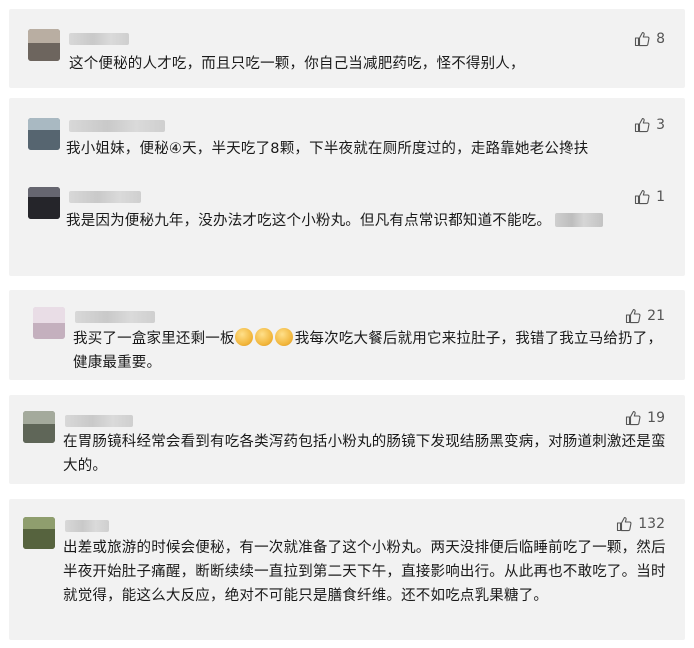 This screenshot has width=694, height=648. I want to click on like-button: 3, so click(649, 125).